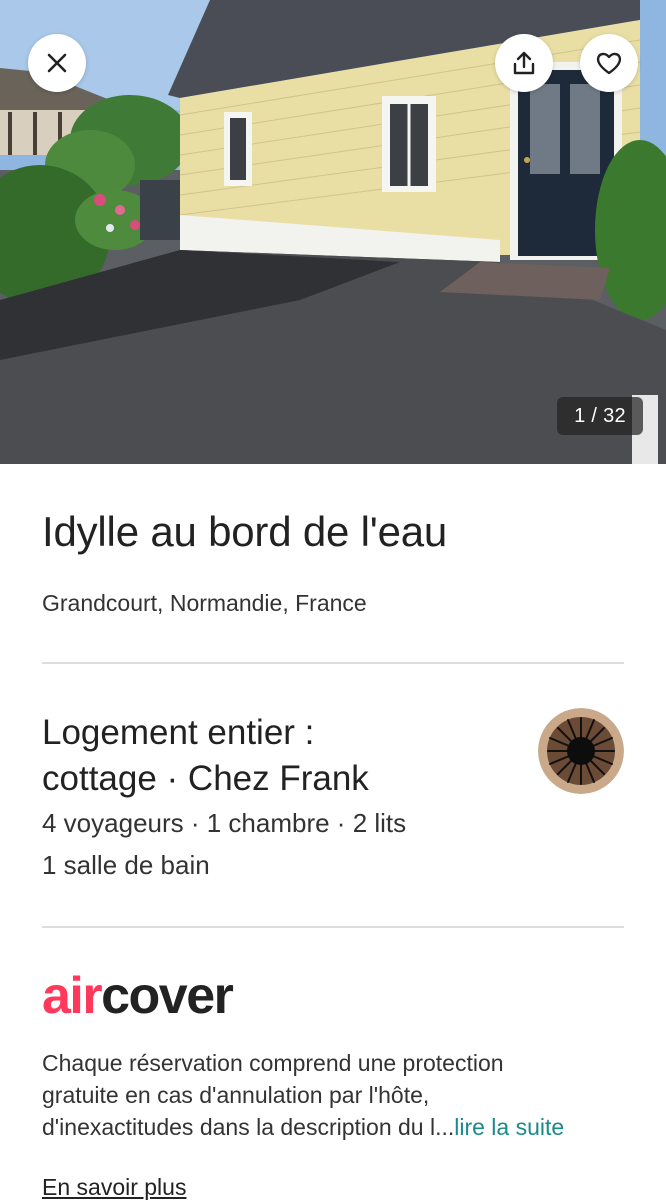  I want to click on favorite-button, so click(609, 63).